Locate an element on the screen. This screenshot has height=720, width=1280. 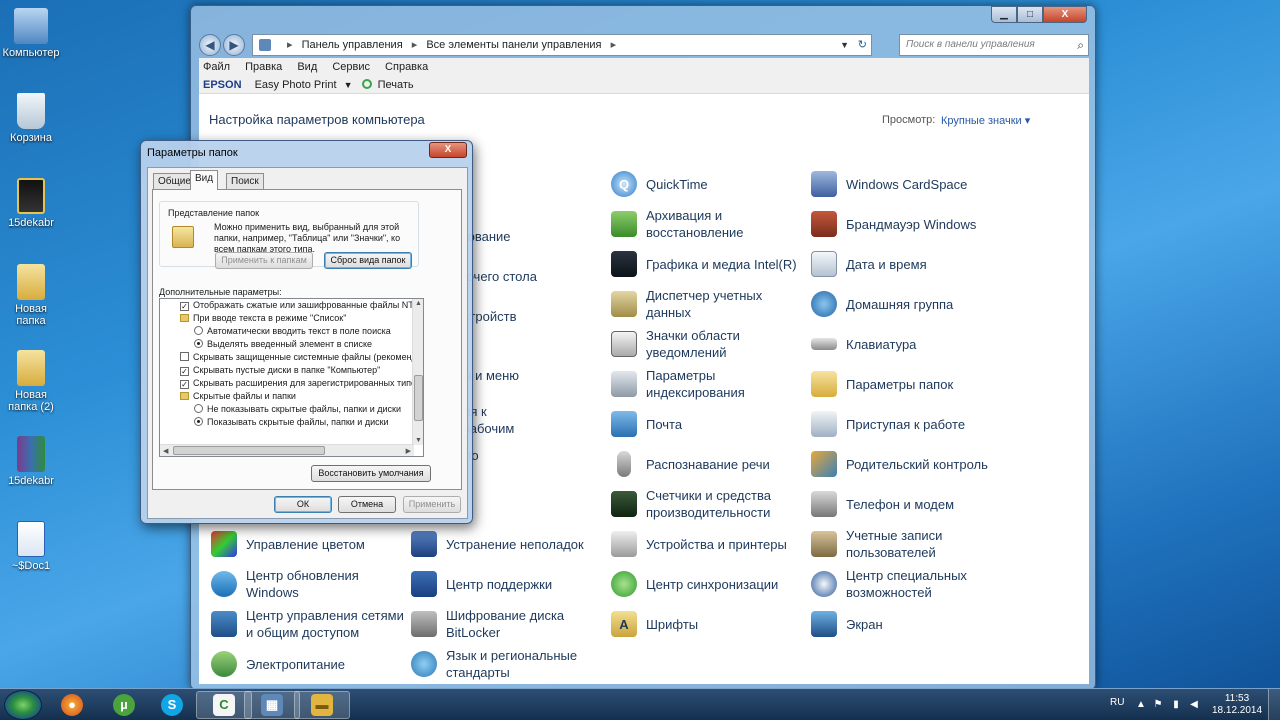
cp-item-date-time: Дата и время is located at coordinates (908, 264).